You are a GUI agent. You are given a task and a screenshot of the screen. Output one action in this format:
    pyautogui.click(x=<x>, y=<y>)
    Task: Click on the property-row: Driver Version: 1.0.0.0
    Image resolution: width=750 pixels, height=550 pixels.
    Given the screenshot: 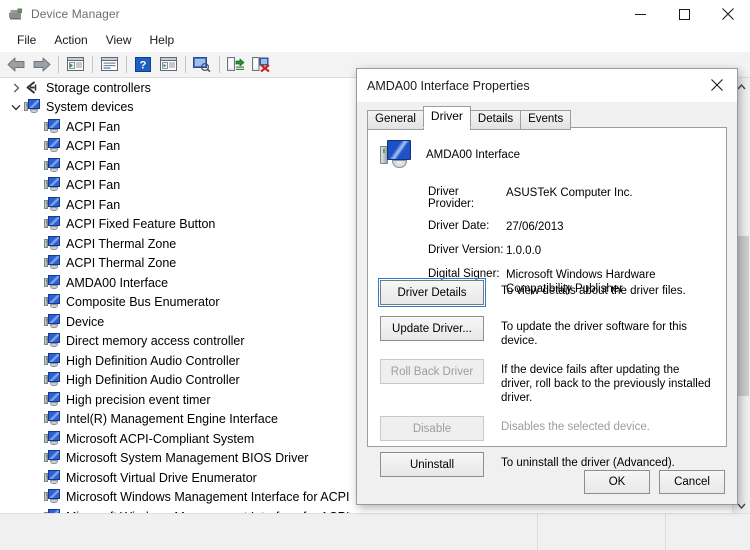 What is the action you would take?
    pyautogui.click(x=573, y=251)
    